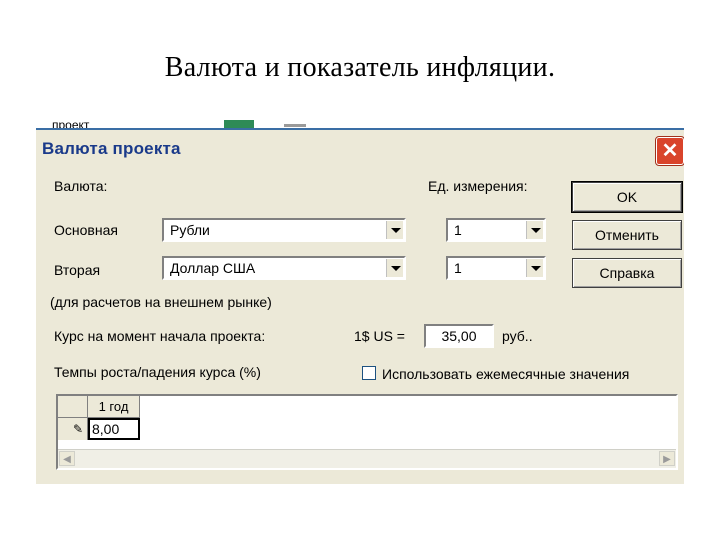 The width and height of the screenshot is (720, 540). What do you see at coordinates (160, 336) in the screenshot?
I see `rate-label: Курс на момент начала проекта:` at bounding box center [160, 336].